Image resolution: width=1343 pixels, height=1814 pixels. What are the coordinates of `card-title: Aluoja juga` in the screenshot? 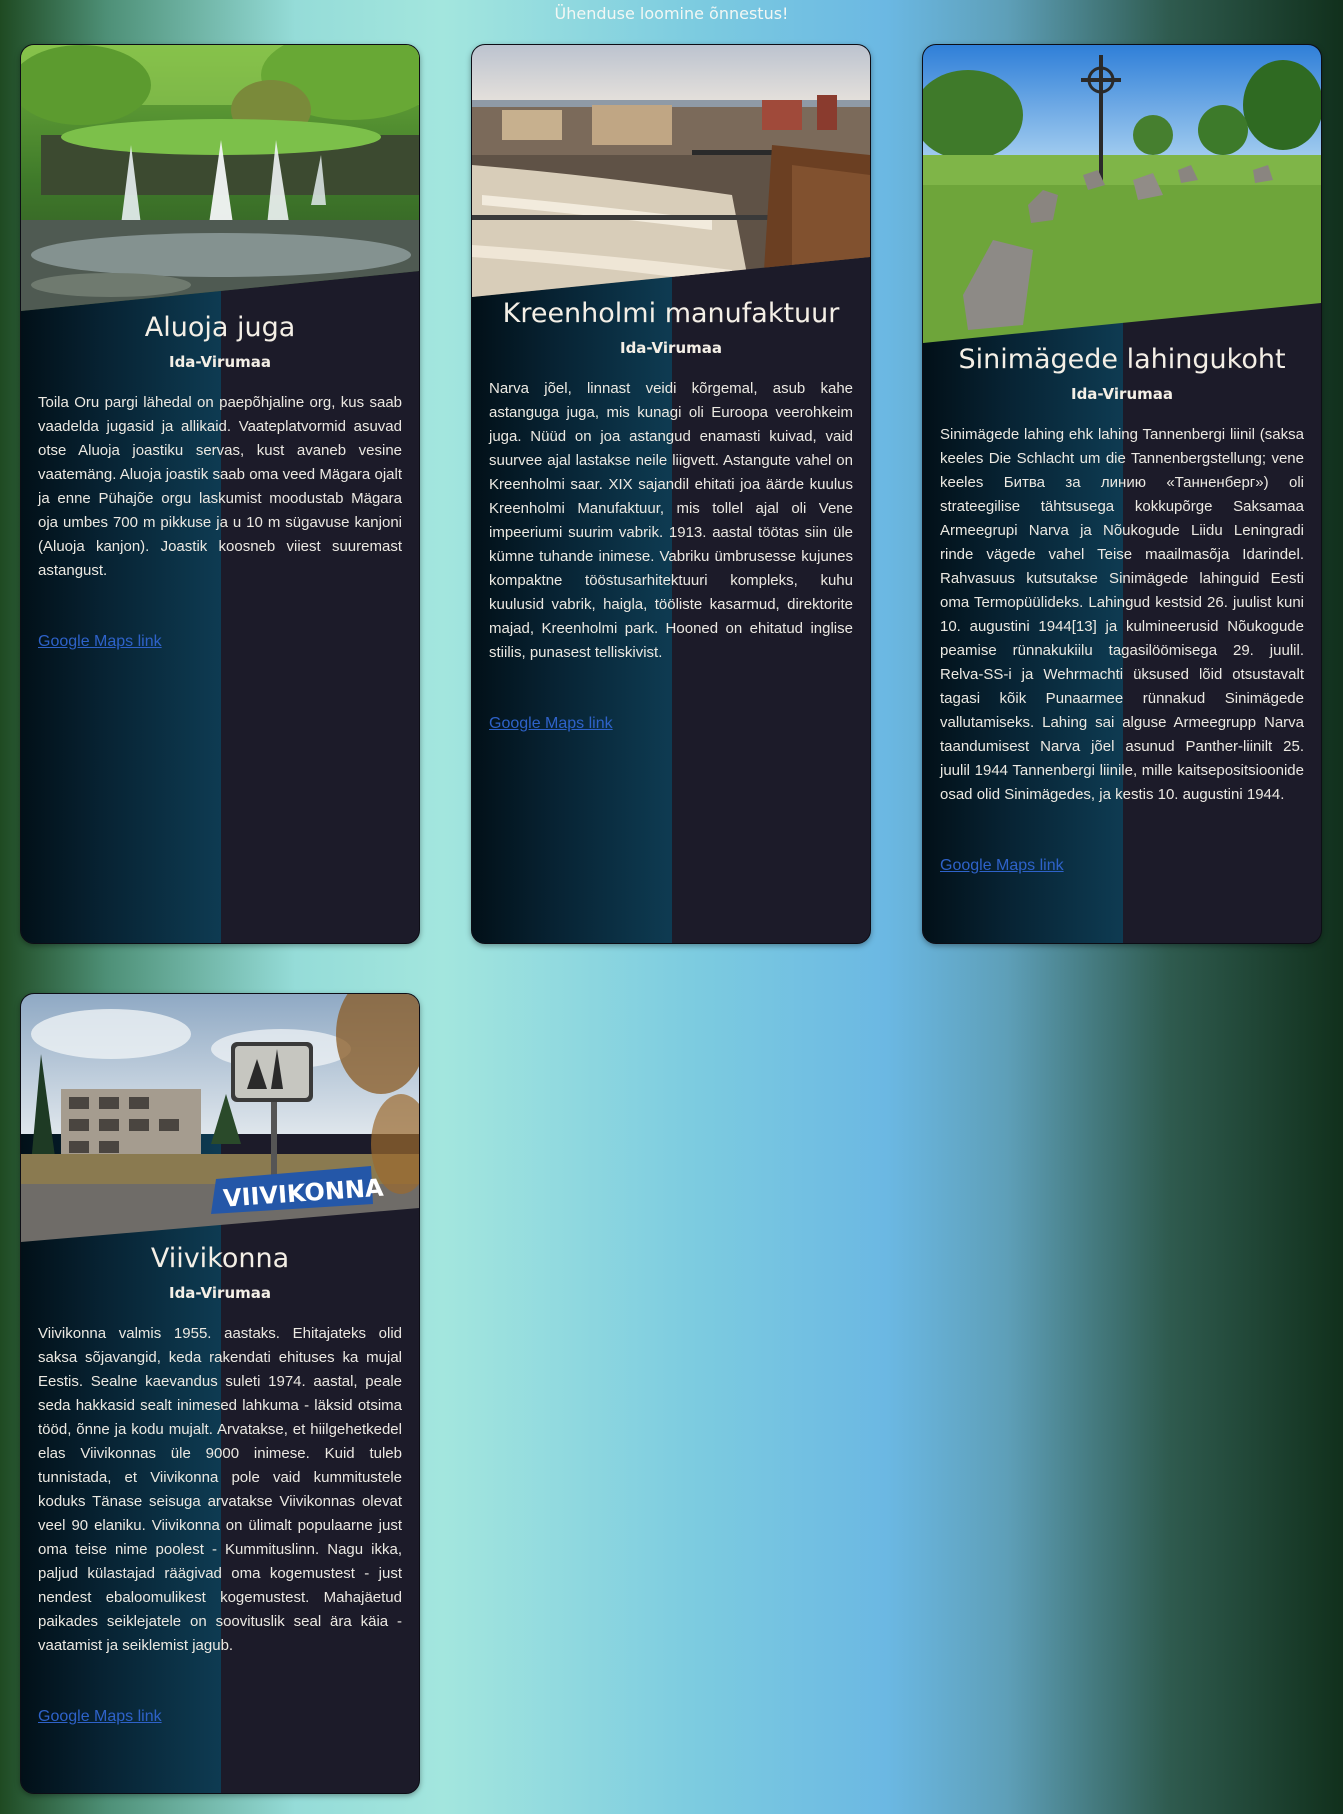 It's located at (220, 327).